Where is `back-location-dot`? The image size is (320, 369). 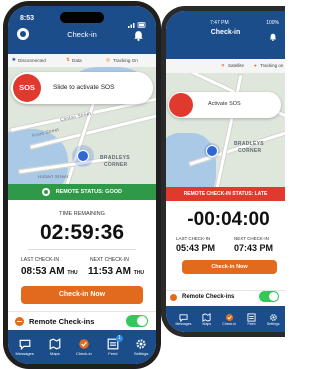
back-location-dot is located at coordinates (212, 151).